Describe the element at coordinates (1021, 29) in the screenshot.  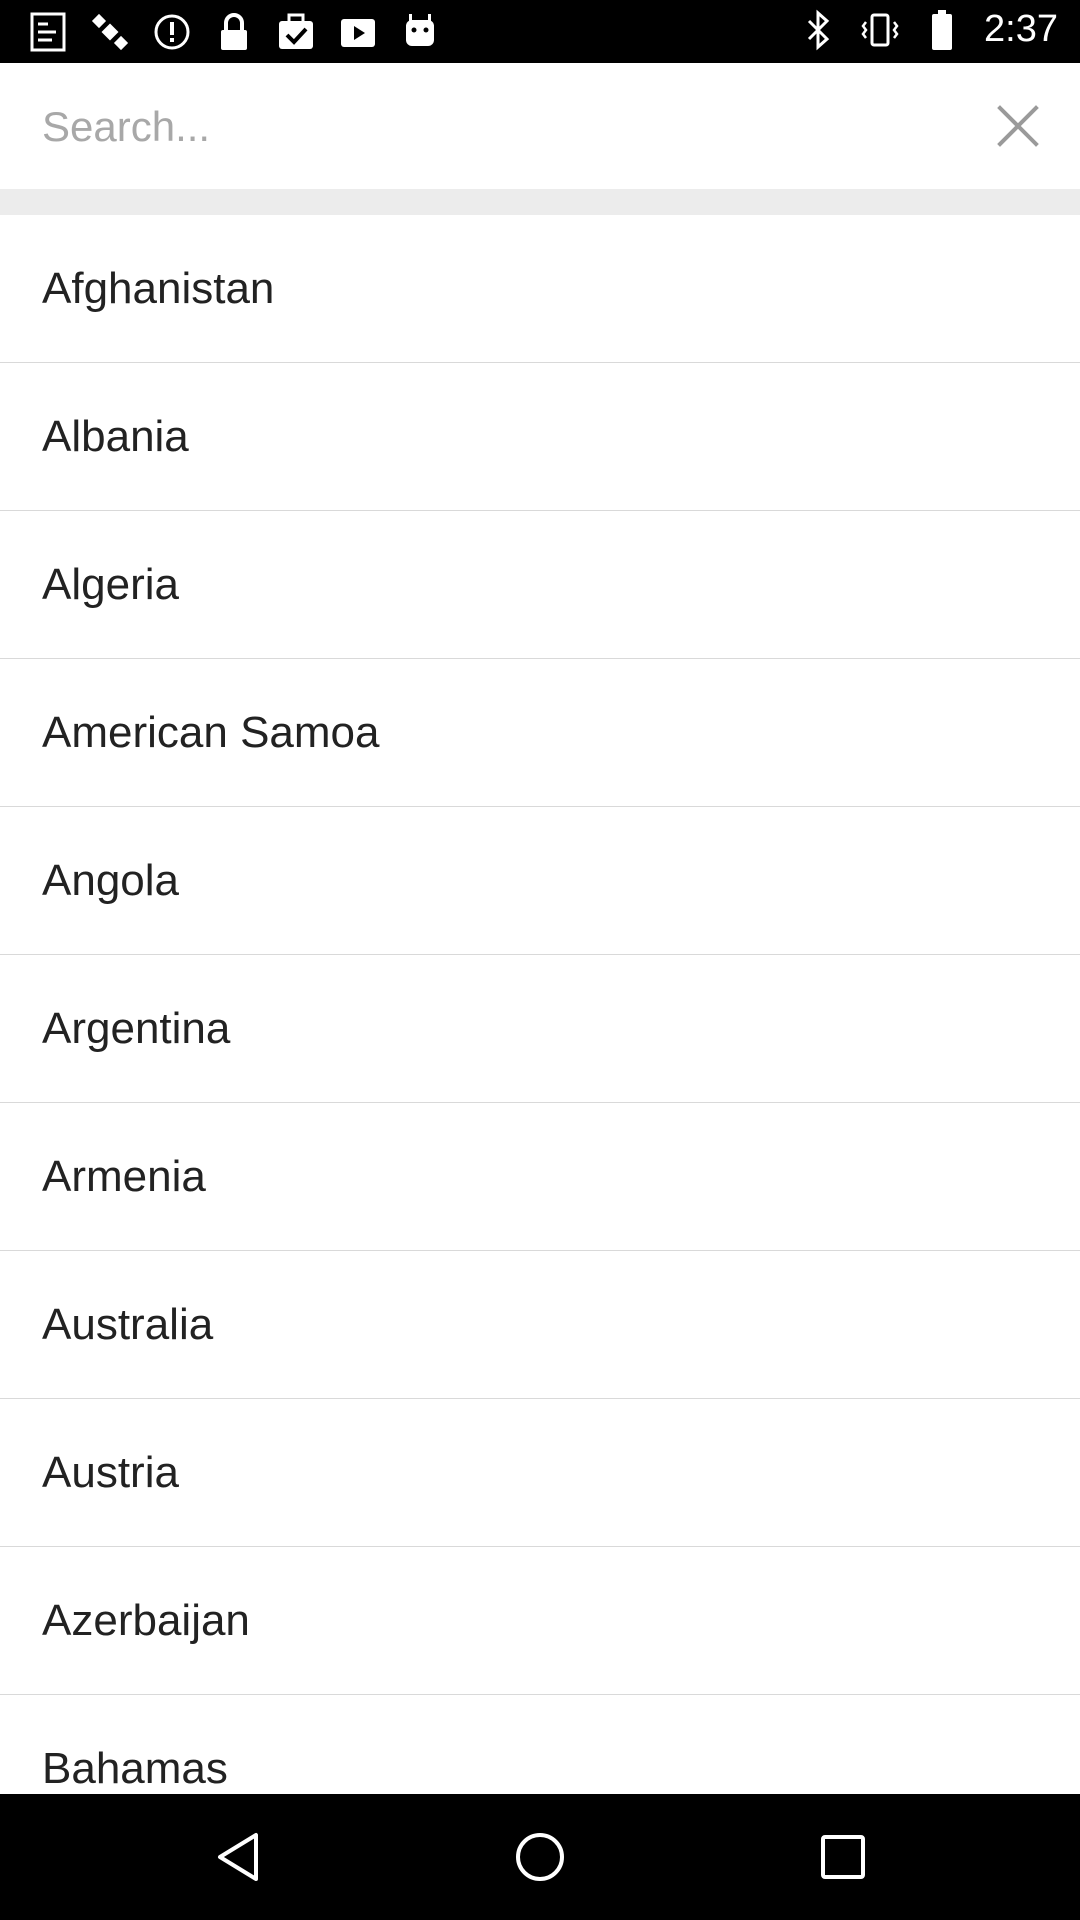
I see `status-time: 2:37` at that location.